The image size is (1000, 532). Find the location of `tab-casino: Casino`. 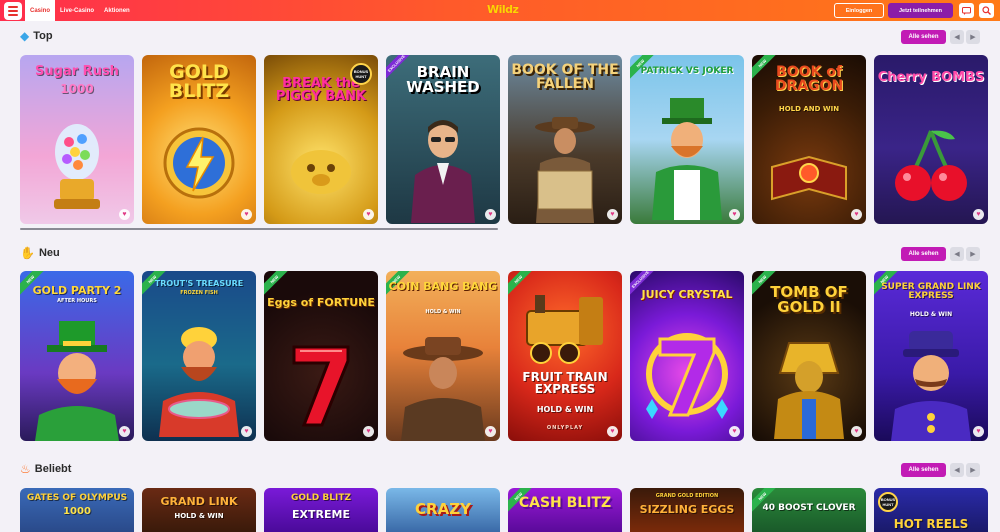

tab-casino: Casino is located at coordinates (40, 10).